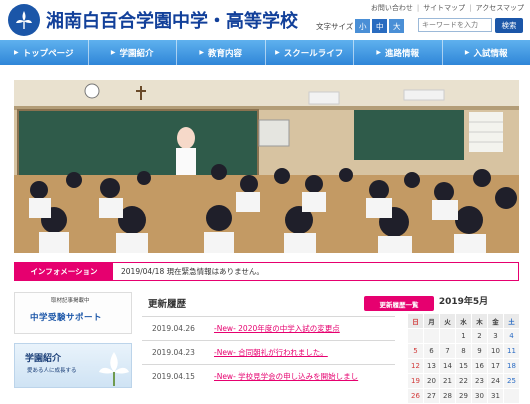 Image resolution: width=530 pixels, height=404 pixels. What do you see at coordinates (496, 366) in the screenshot?
I see `calendar-day: 17` at bounding box center [496, 366].